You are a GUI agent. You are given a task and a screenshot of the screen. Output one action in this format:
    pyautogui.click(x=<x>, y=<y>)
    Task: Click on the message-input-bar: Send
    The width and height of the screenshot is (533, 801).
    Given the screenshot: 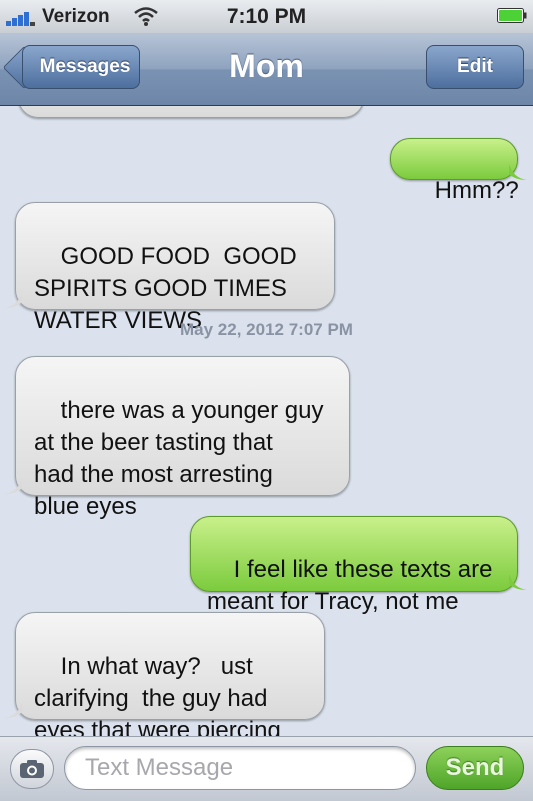 What is the action you would take?
    pyautogui.click(x=266, y=768)
    